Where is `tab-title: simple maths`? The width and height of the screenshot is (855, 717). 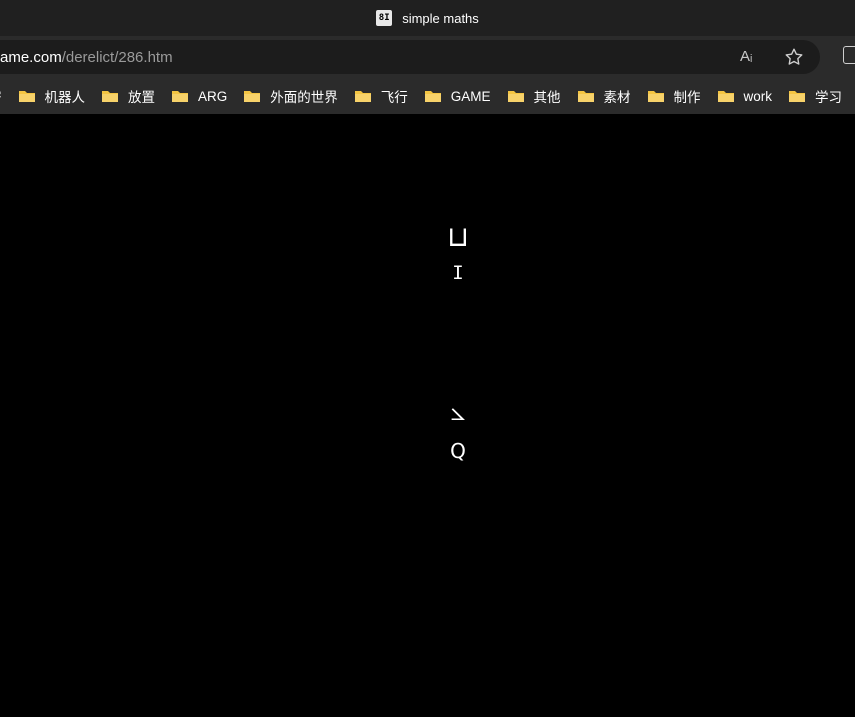
tab-title: simple maths is located at coordinates (440, 18).